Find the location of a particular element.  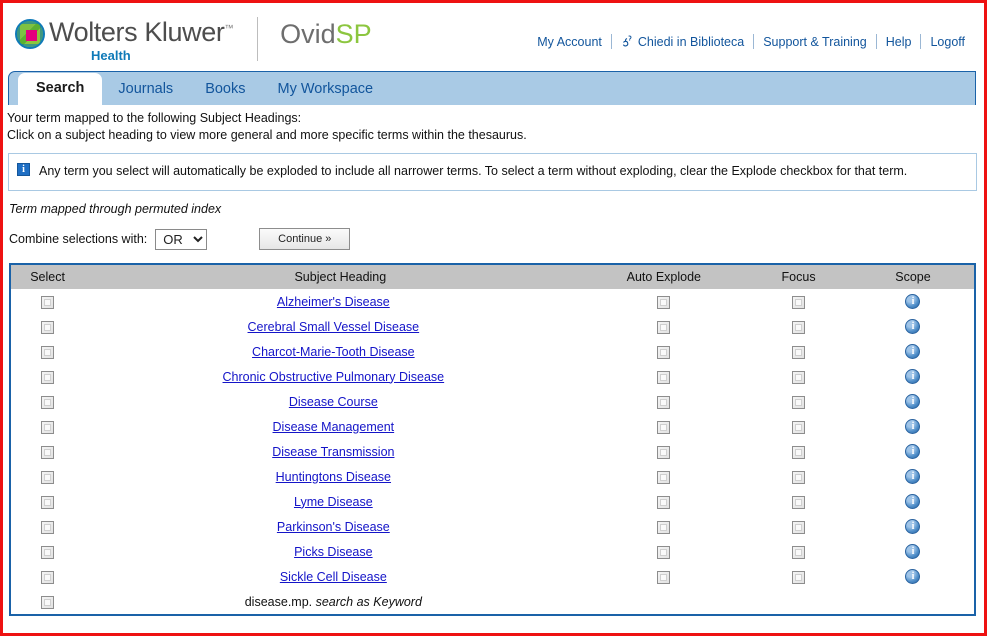

subject-heading-link: Huntingtons Disease is located at coordinates (333, 477).